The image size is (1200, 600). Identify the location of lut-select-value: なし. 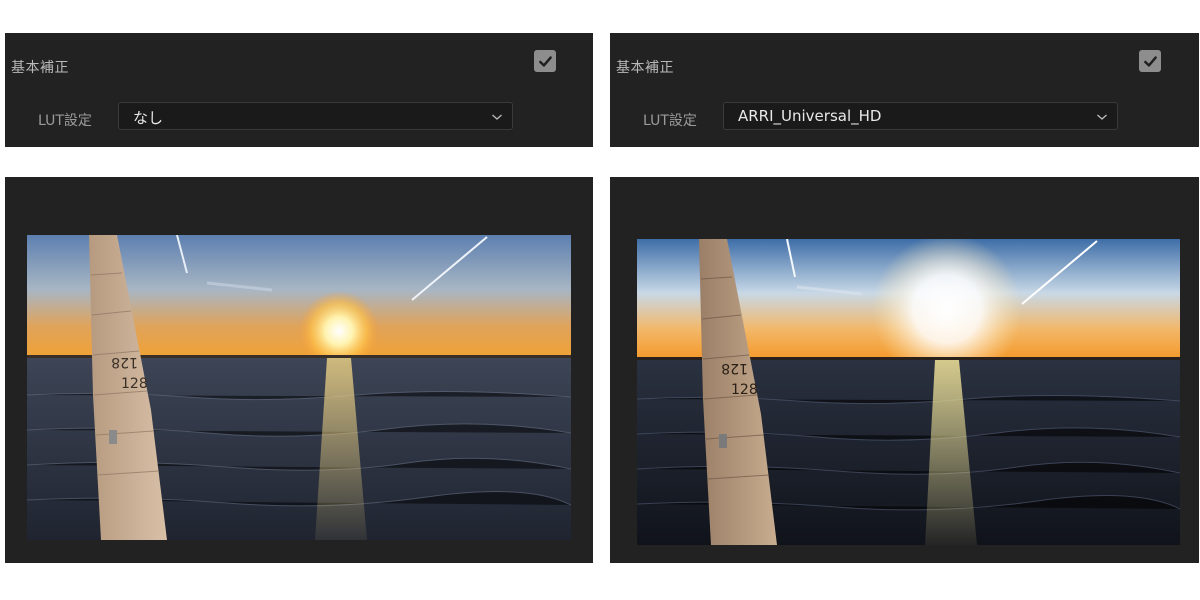
(148, 118).